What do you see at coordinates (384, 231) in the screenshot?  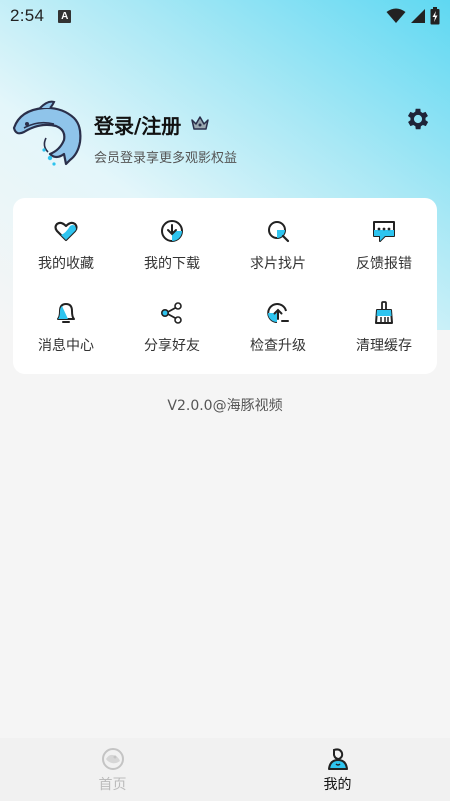 I see `feedback-icon` at bounding box center [384, 231].